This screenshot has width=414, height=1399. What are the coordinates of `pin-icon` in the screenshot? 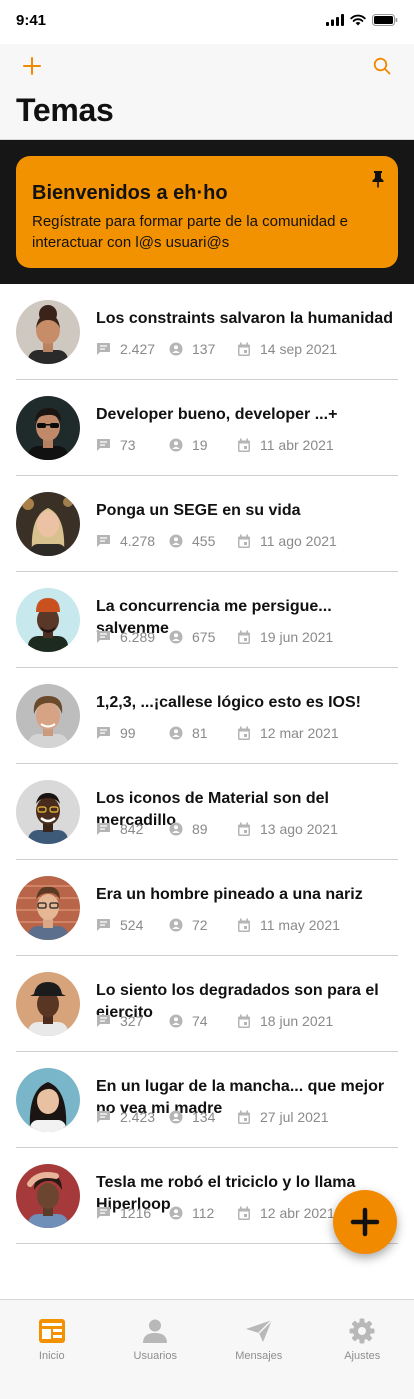 It's located at (378, 179).